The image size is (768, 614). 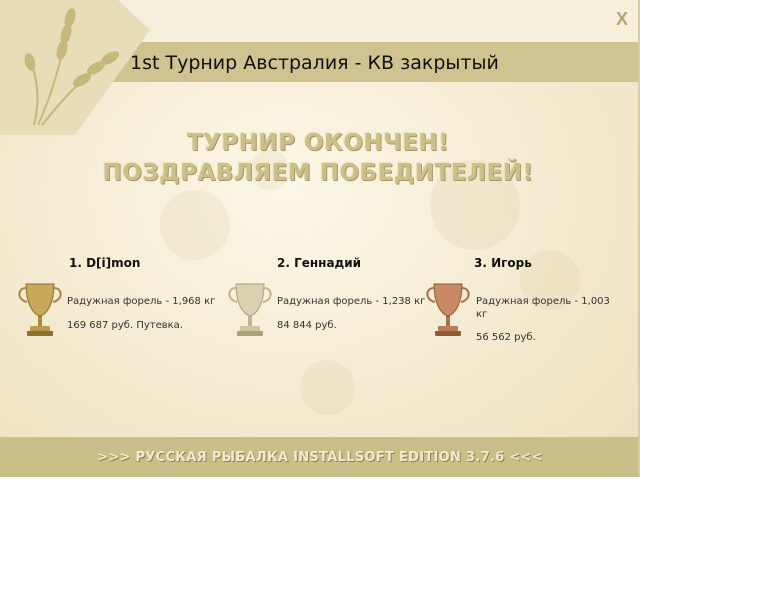 I want to click on window-title: 1st Турнир Австралия - КВ закрытый, so click(x=314, y=63).